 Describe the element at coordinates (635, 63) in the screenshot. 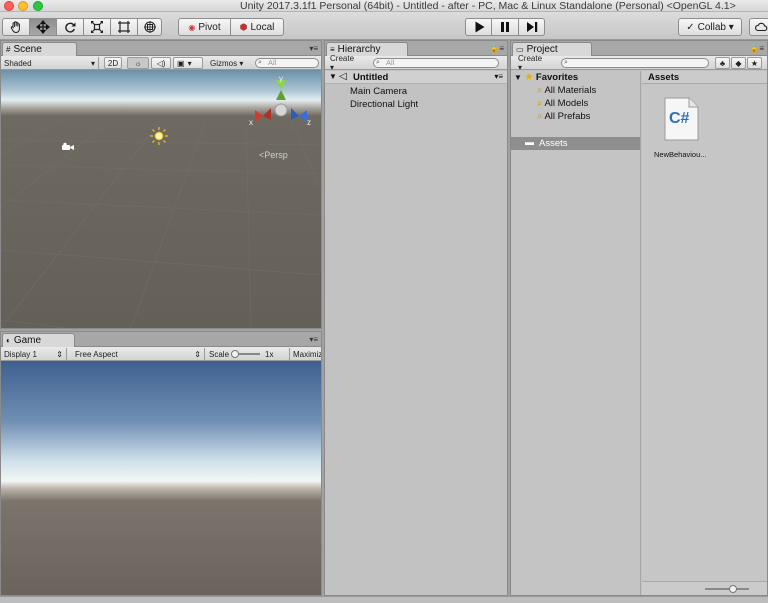

I see `project-search-input: ⌕` at that location.